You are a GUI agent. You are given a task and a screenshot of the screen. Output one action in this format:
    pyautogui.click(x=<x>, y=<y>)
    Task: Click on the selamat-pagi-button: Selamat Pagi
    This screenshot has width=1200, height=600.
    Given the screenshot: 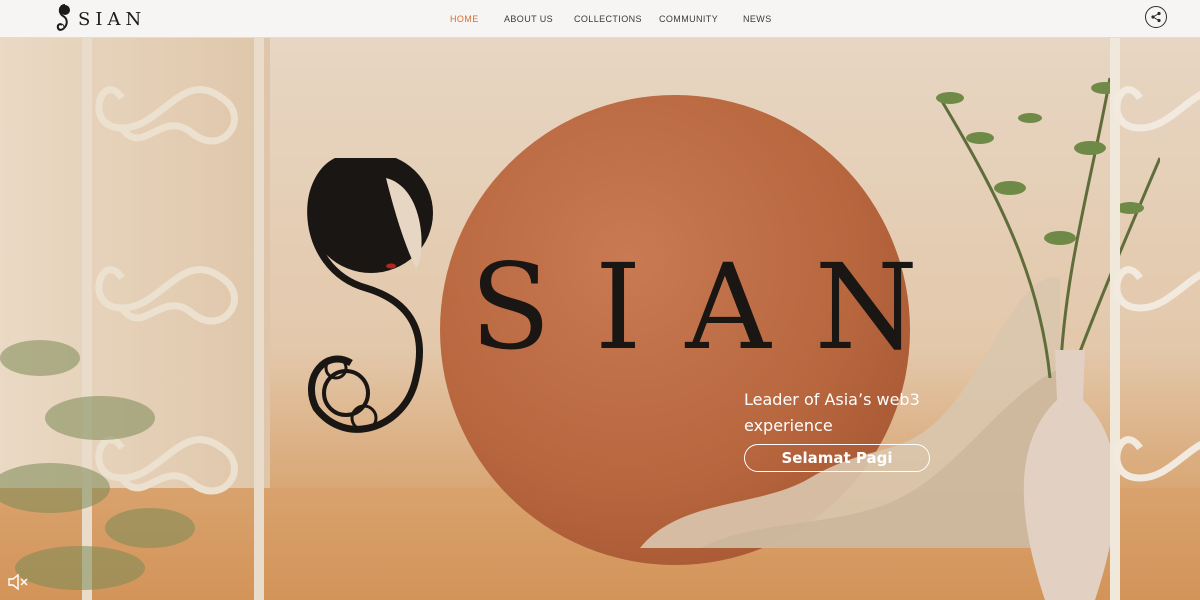 What is the action you would take?
    pyautogui.click(x=837, y=458)
    